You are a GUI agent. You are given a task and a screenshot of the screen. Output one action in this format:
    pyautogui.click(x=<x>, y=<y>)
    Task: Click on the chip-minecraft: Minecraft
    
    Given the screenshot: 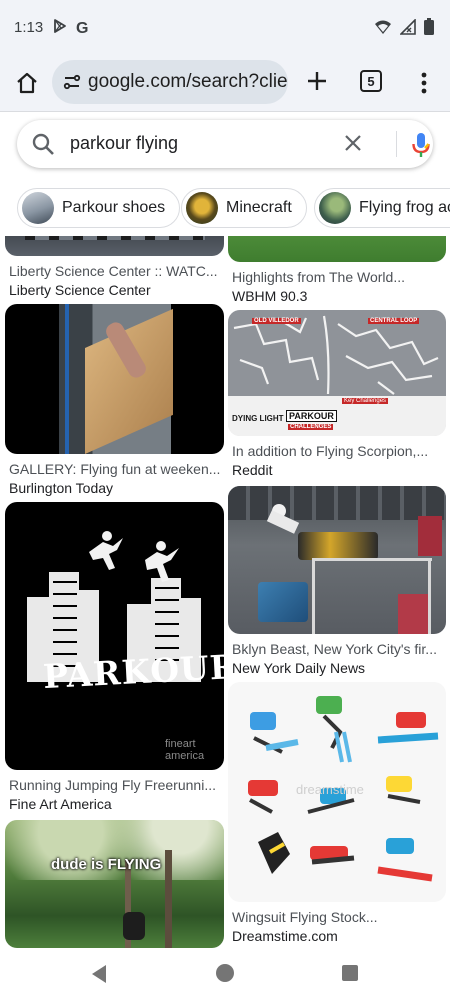 What is the action you would take?
    pyautogui.click(x=244, y=208)
    